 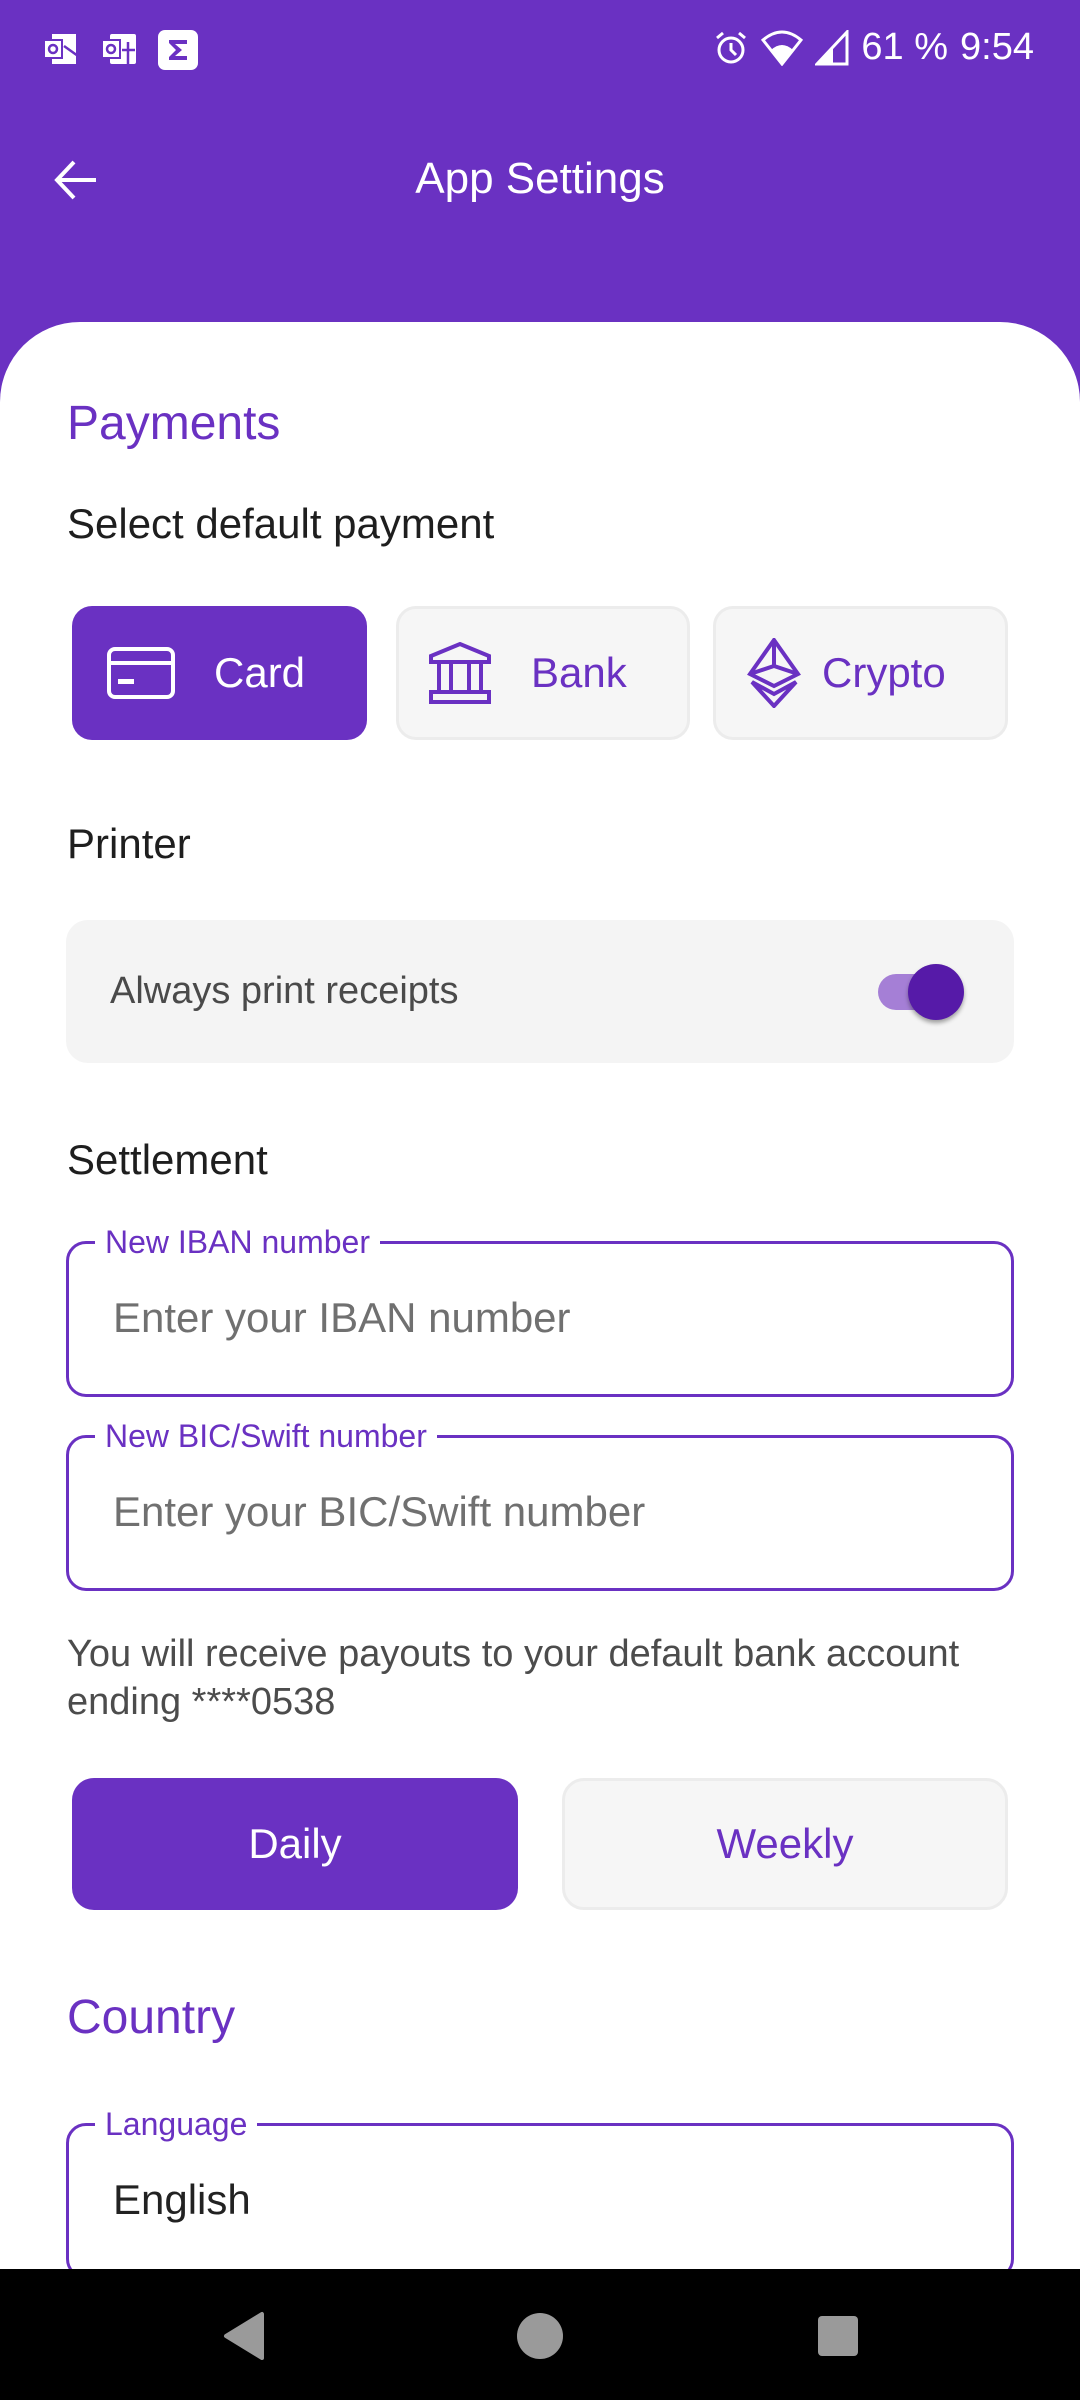 I want to click on clock: 9:54, so click(x=997, y=47).